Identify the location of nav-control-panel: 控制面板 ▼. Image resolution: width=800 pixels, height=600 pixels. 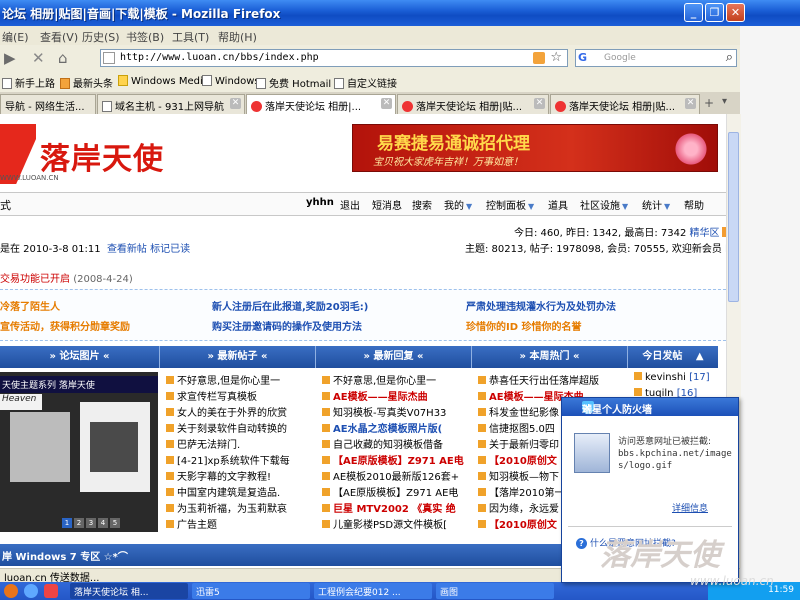
(510, 204).